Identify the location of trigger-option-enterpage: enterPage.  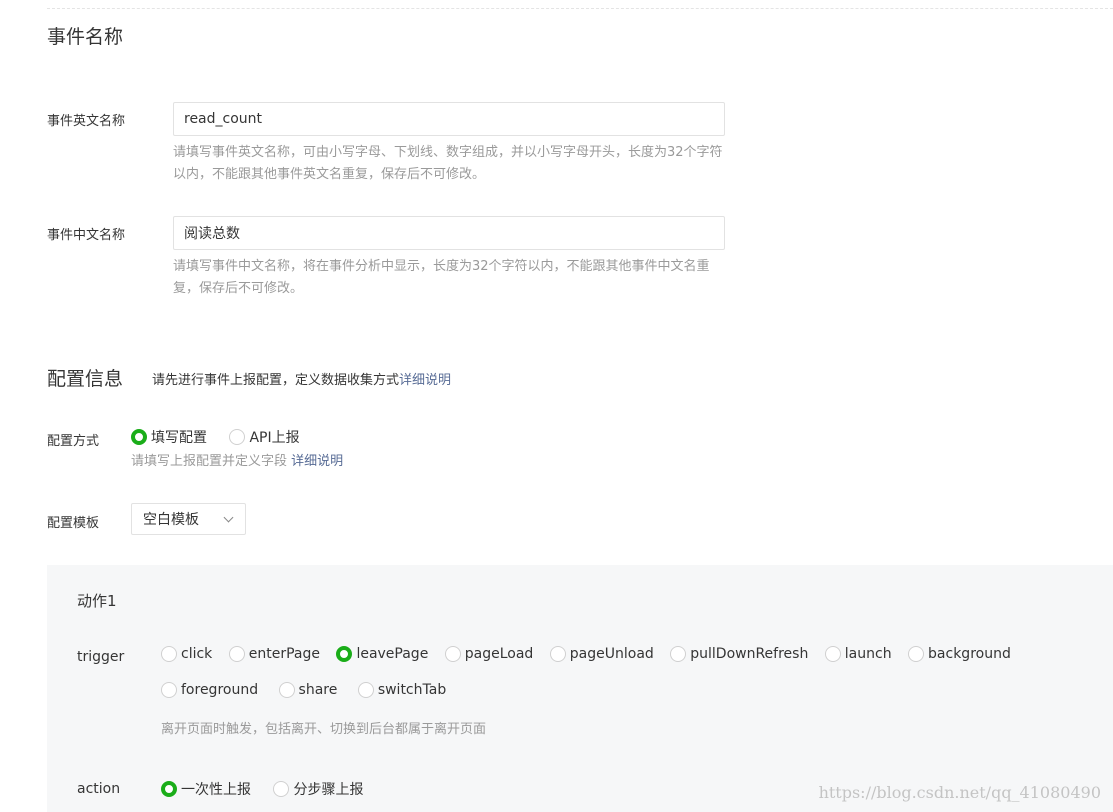
(274, 654).